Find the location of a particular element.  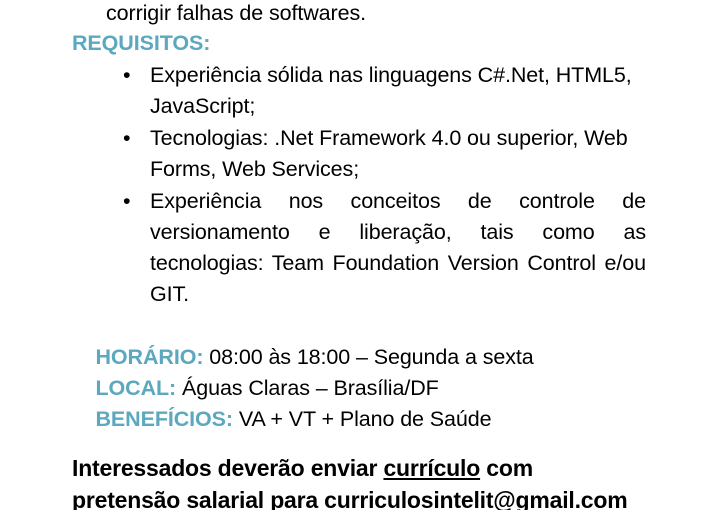

detail-label-beneficios: BENEFÍCIOS: is located at coordinates (164, 419).